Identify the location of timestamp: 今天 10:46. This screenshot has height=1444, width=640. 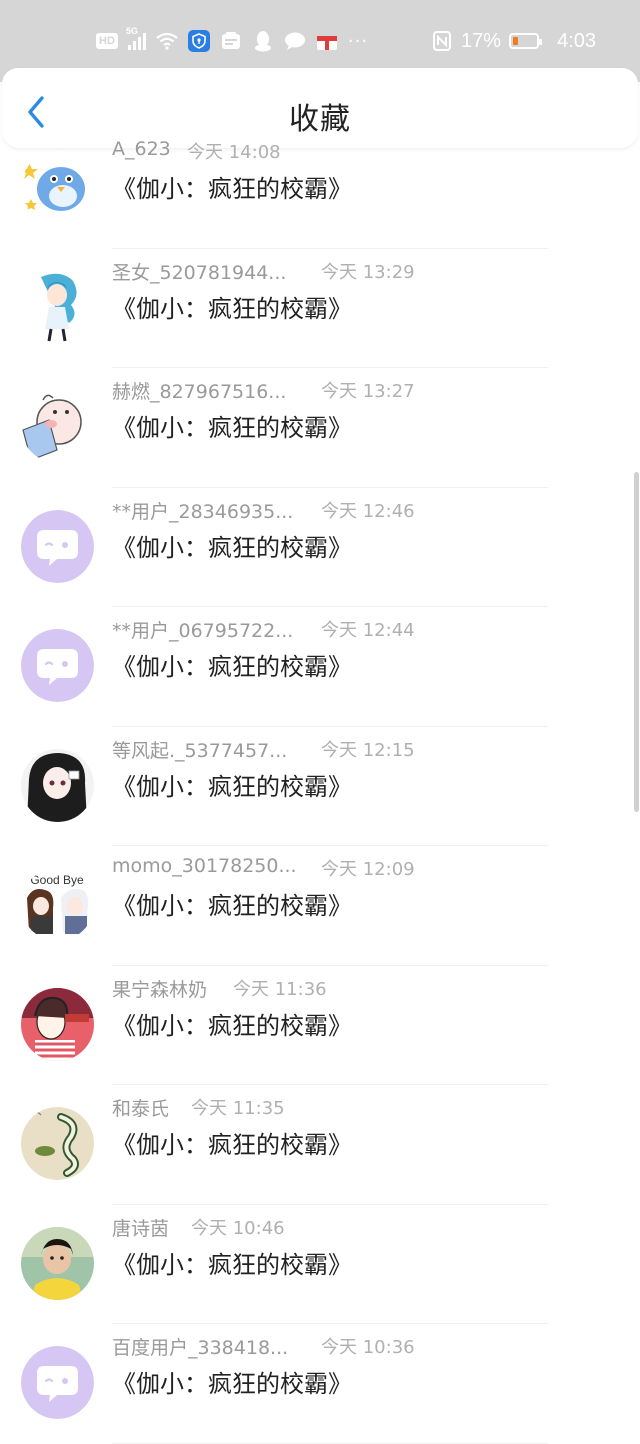
(238, 1228).